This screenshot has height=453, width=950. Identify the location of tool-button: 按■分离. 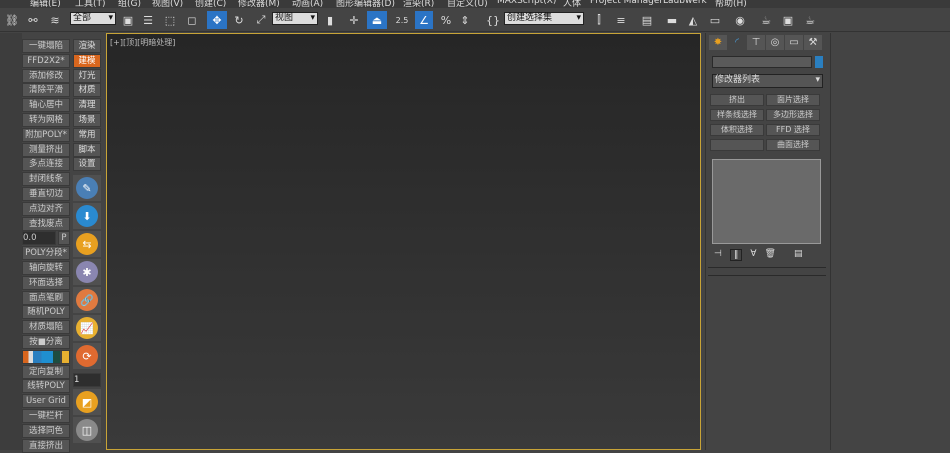
(46, 342).